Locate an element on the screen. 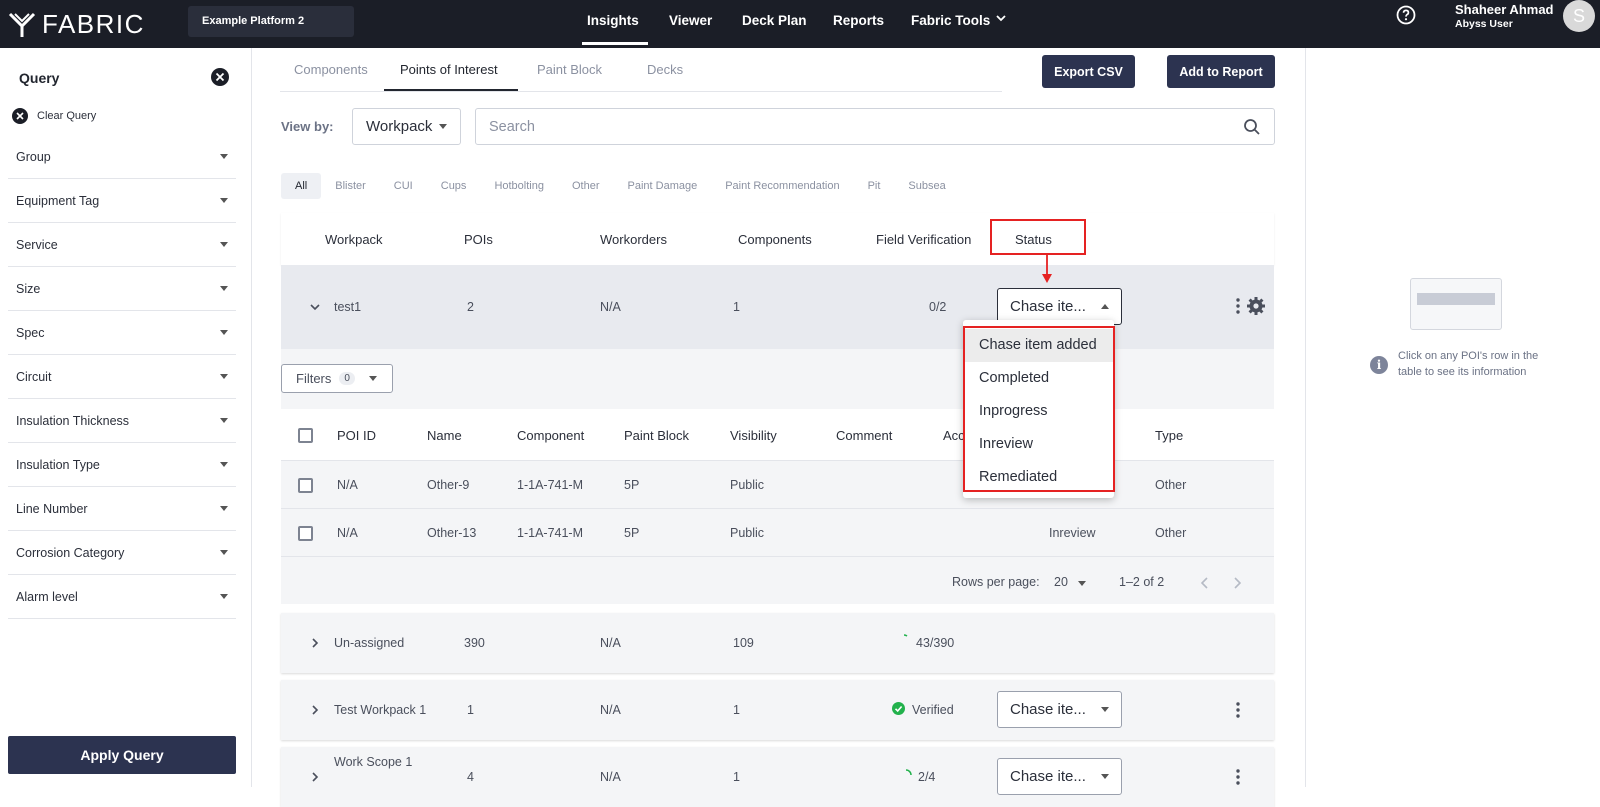 The image size is (1600, 807). workpack-name: test1 is located at coordinates (348, 307).